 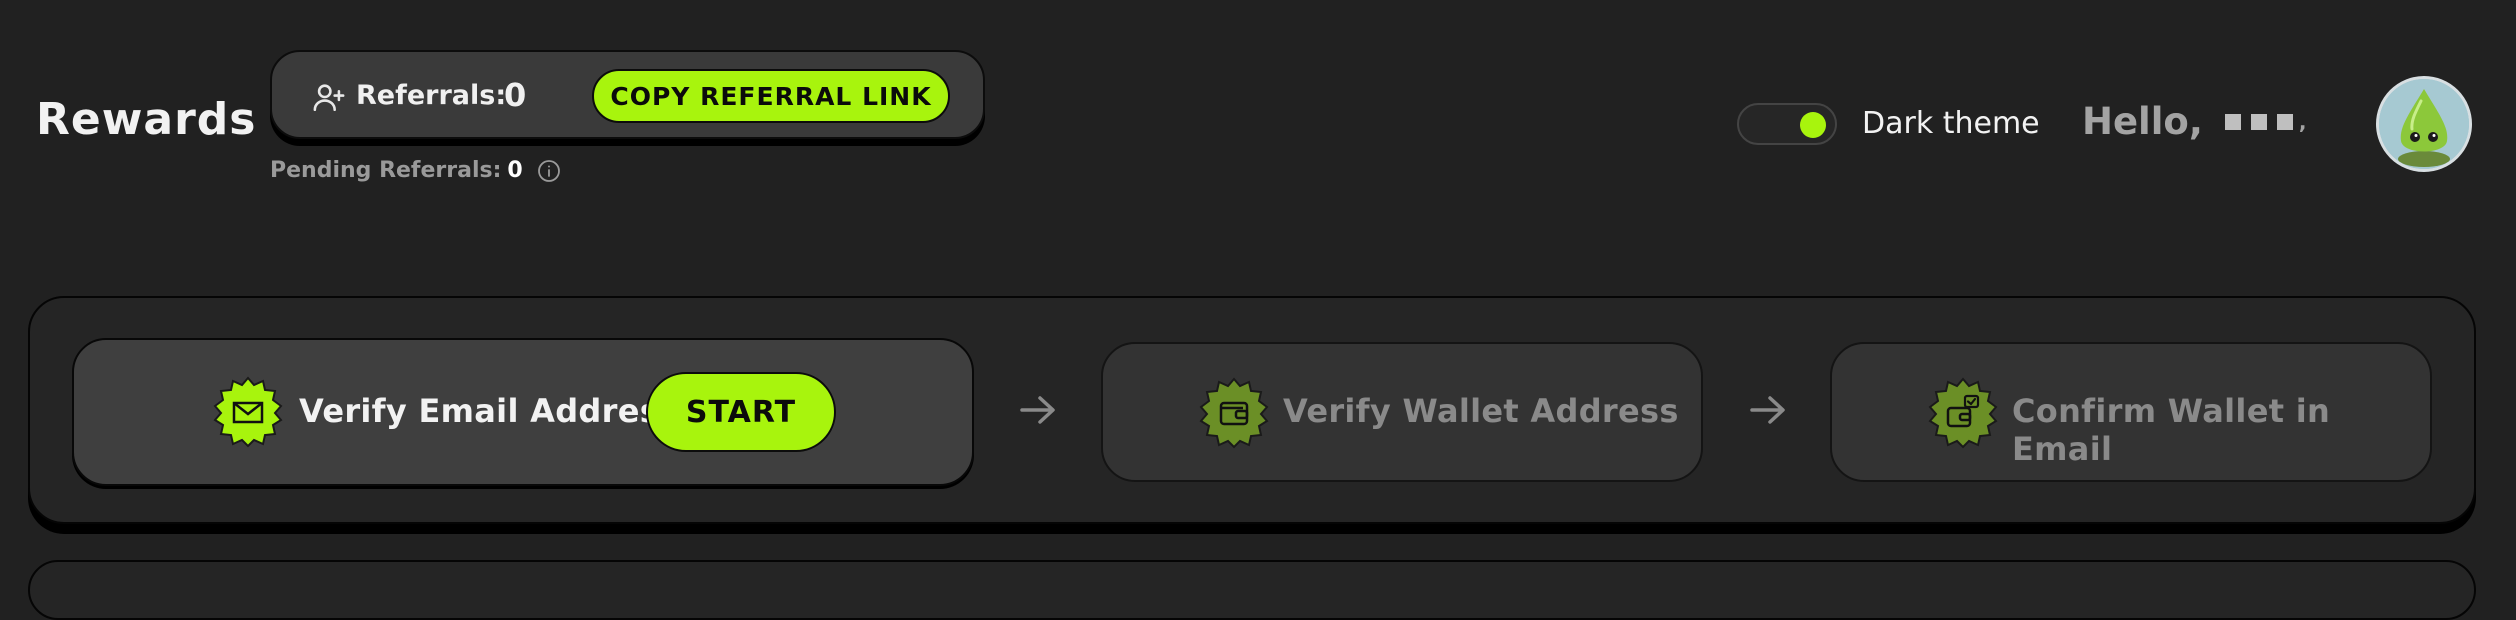 I want to click on greeting: Hello, ,, so click(x=2194, y=121).